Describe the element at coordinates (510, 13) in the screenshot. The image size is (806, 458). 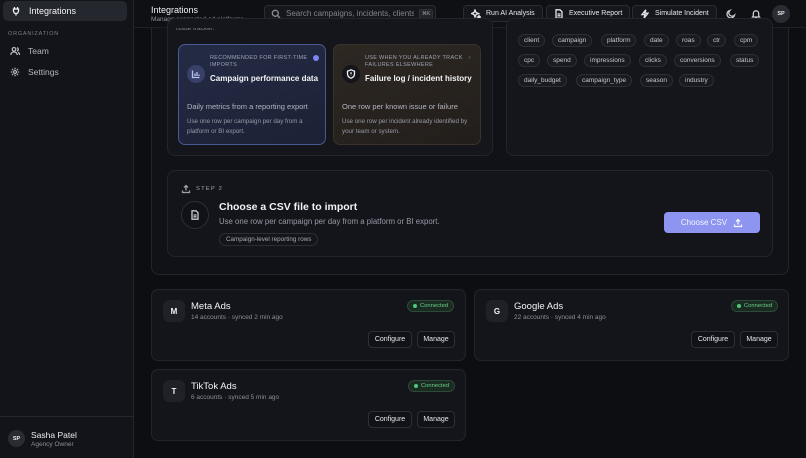
I see `button-label: Run AI Analysis` at that location.